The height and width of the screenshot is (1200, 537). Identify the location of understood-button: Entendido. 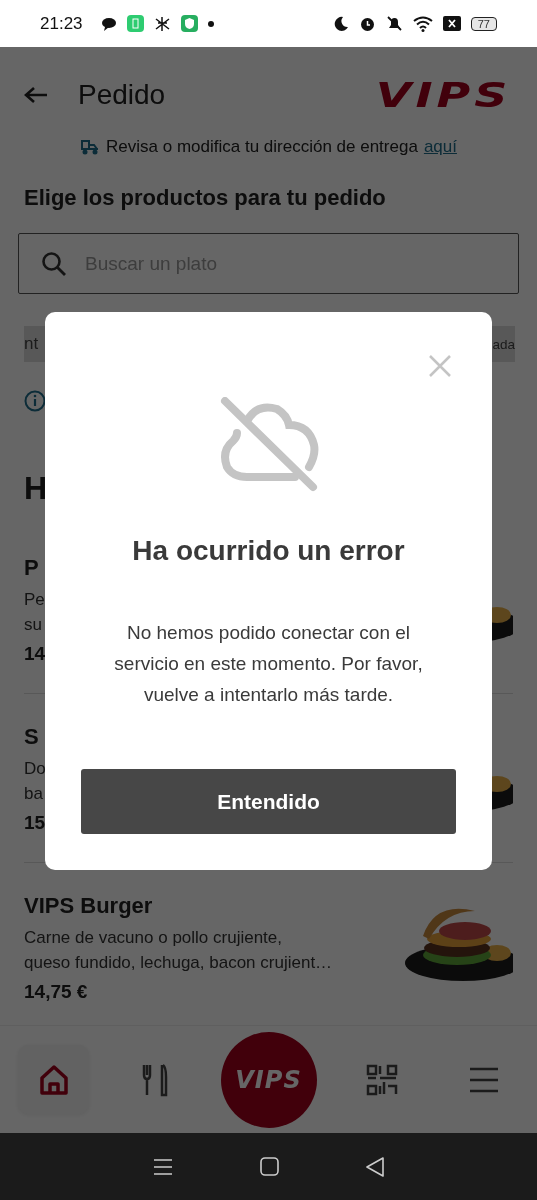
(268, 801).